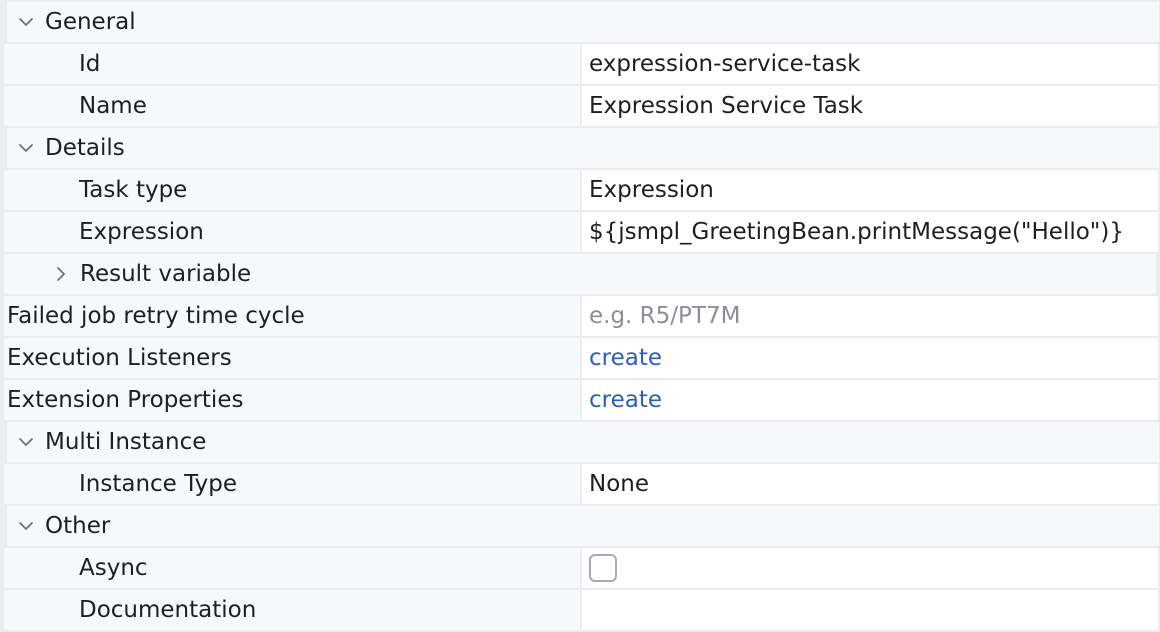  Describe the element at coordinates (292, 232) in the screenshot. I see `property-label-expression: Expression` at that location.